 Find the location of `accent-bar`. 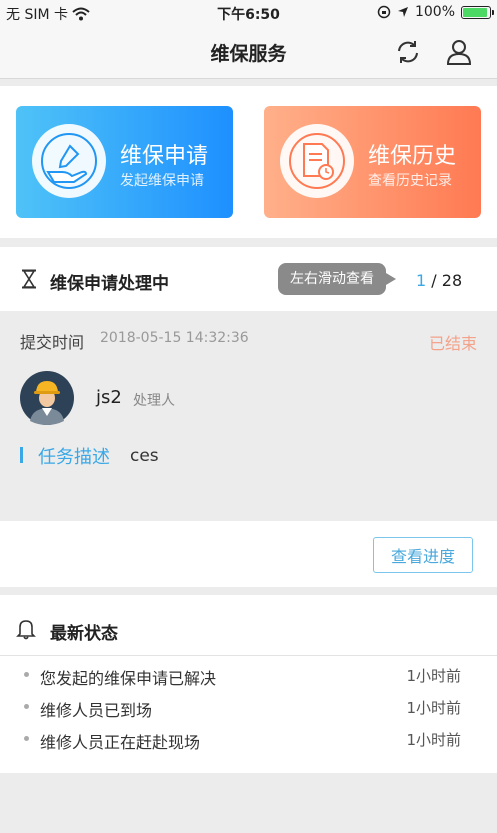

accent-bar is located at coordinates (21, 455).